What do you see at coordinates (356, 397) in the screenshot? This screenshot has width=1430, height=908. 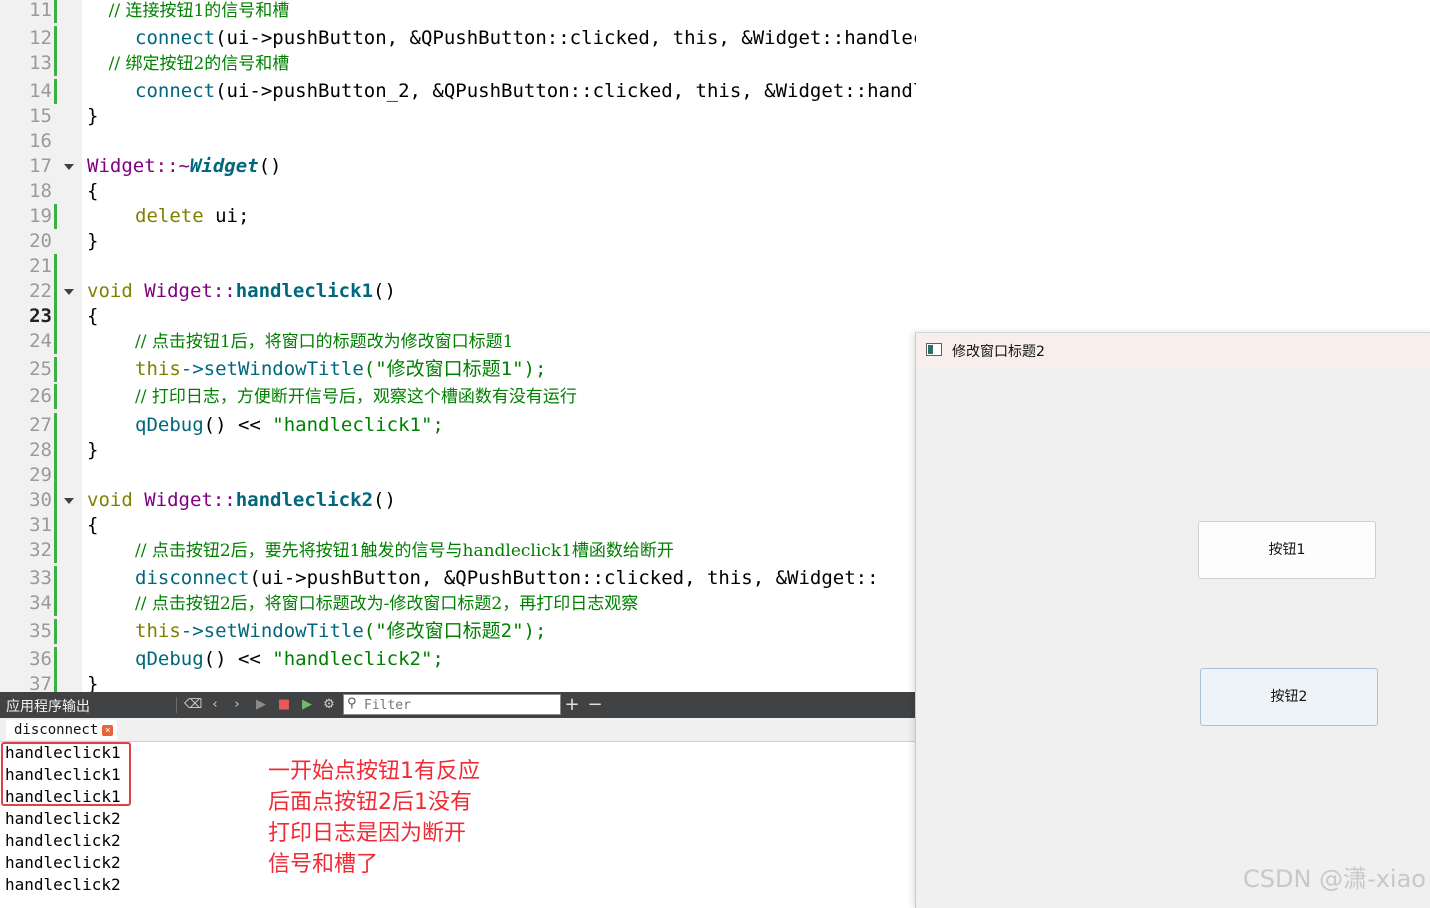 I see `comment-text: // 打印日志，方便断开信号后，观察这个槽函数有没有运行` at bounding box center [356, 397].